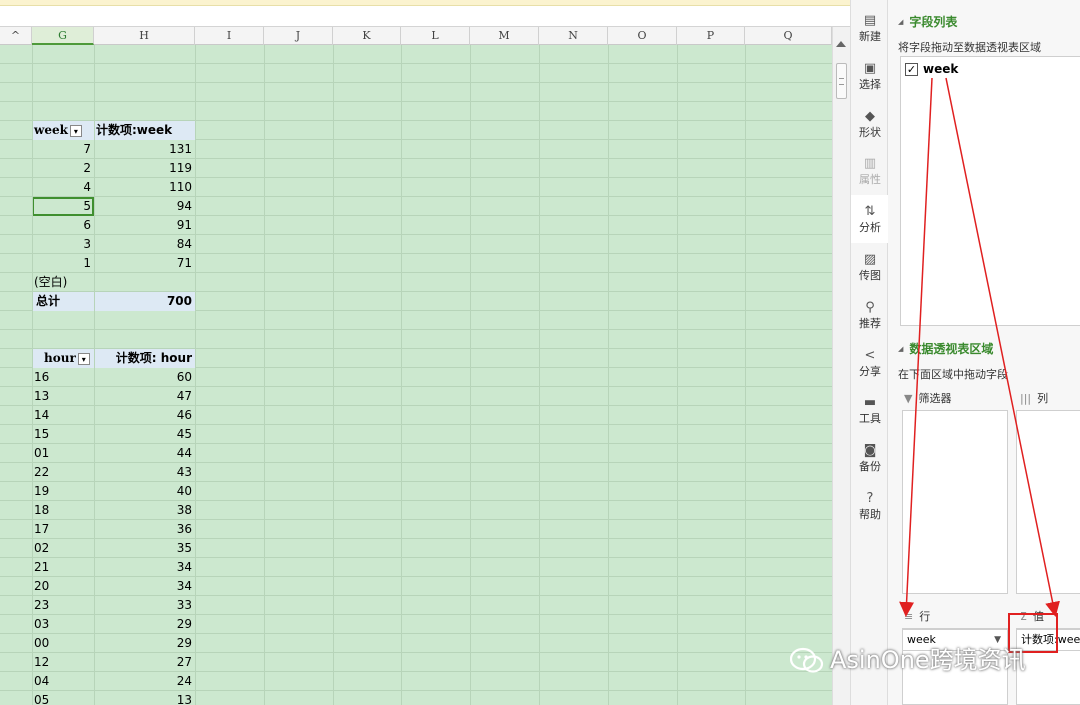 The height and width of the screenshot is (705, 1080). I want to click on column-header-g: G, so click(63, 36).